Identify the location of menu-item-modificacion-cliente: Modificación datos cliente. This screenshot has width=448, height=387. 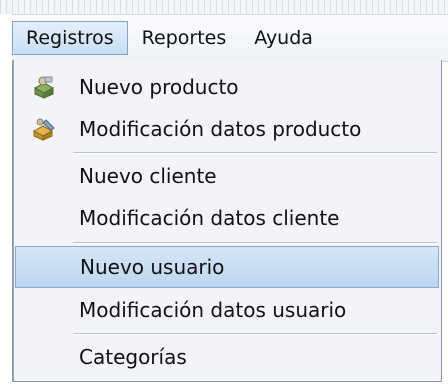
(227, 218).